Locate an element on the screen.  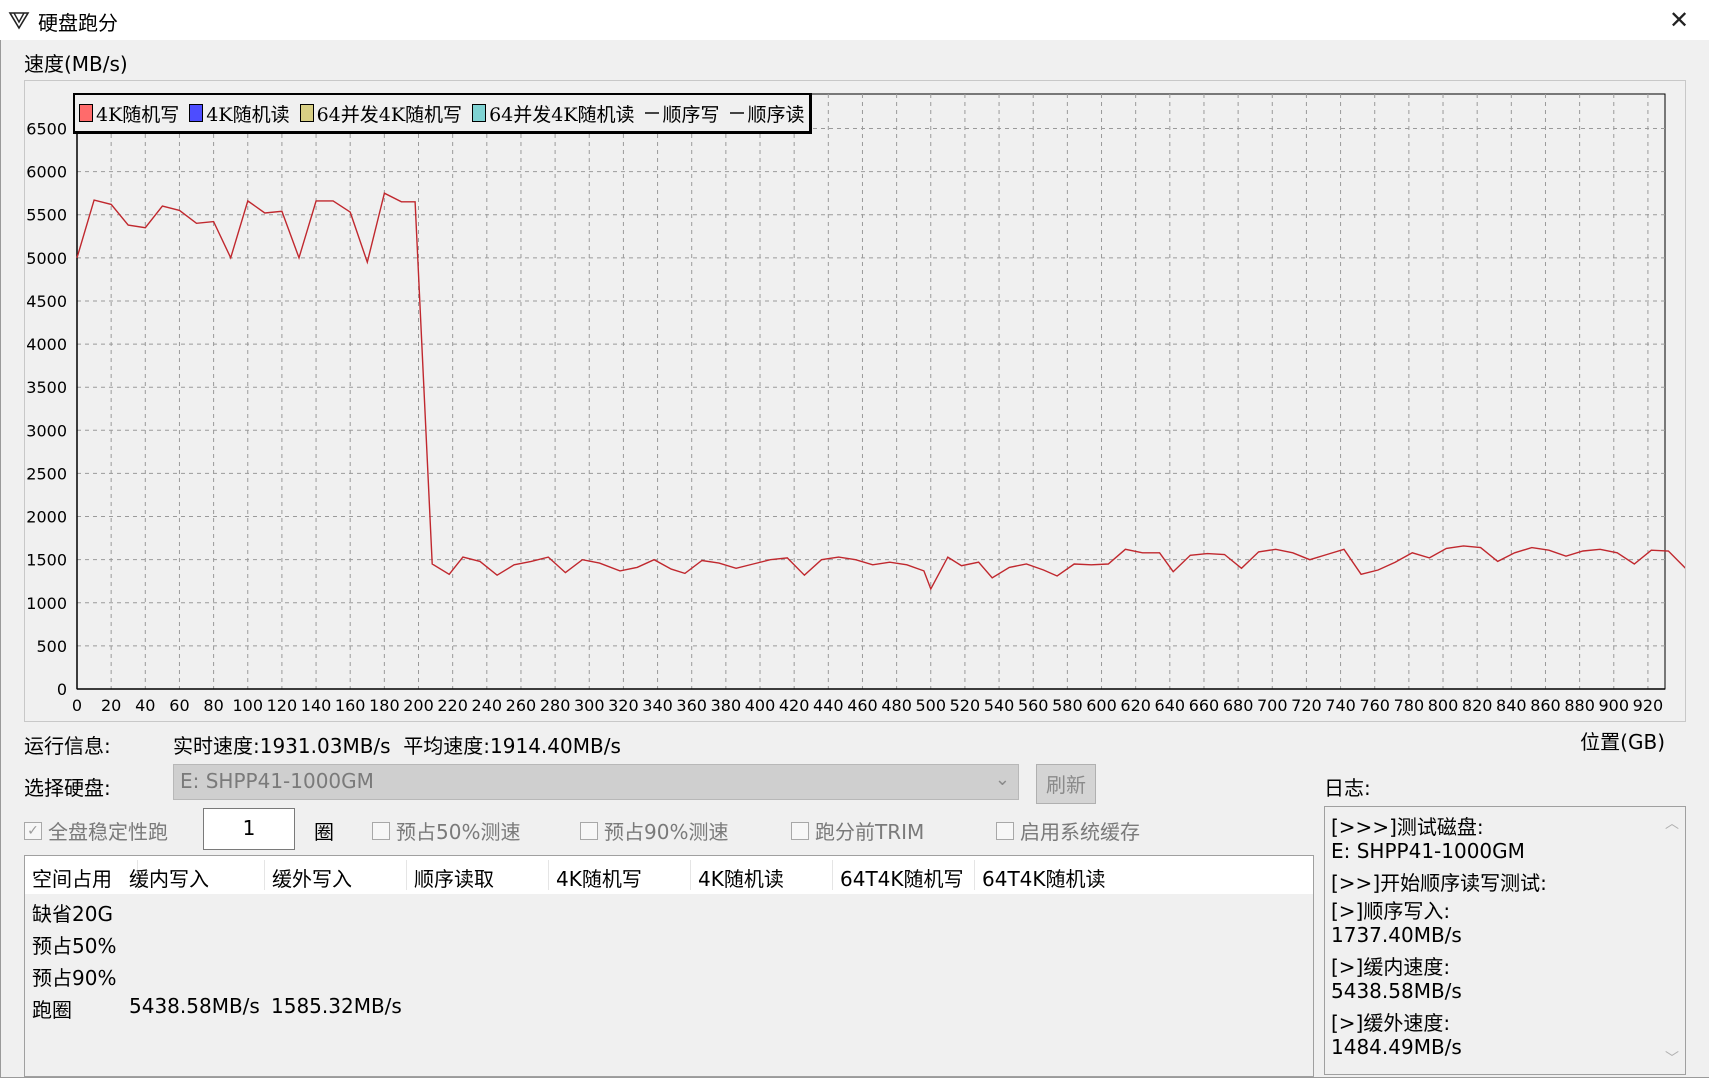
x-tick-label: 860 is located at coordinates (1545, 705).